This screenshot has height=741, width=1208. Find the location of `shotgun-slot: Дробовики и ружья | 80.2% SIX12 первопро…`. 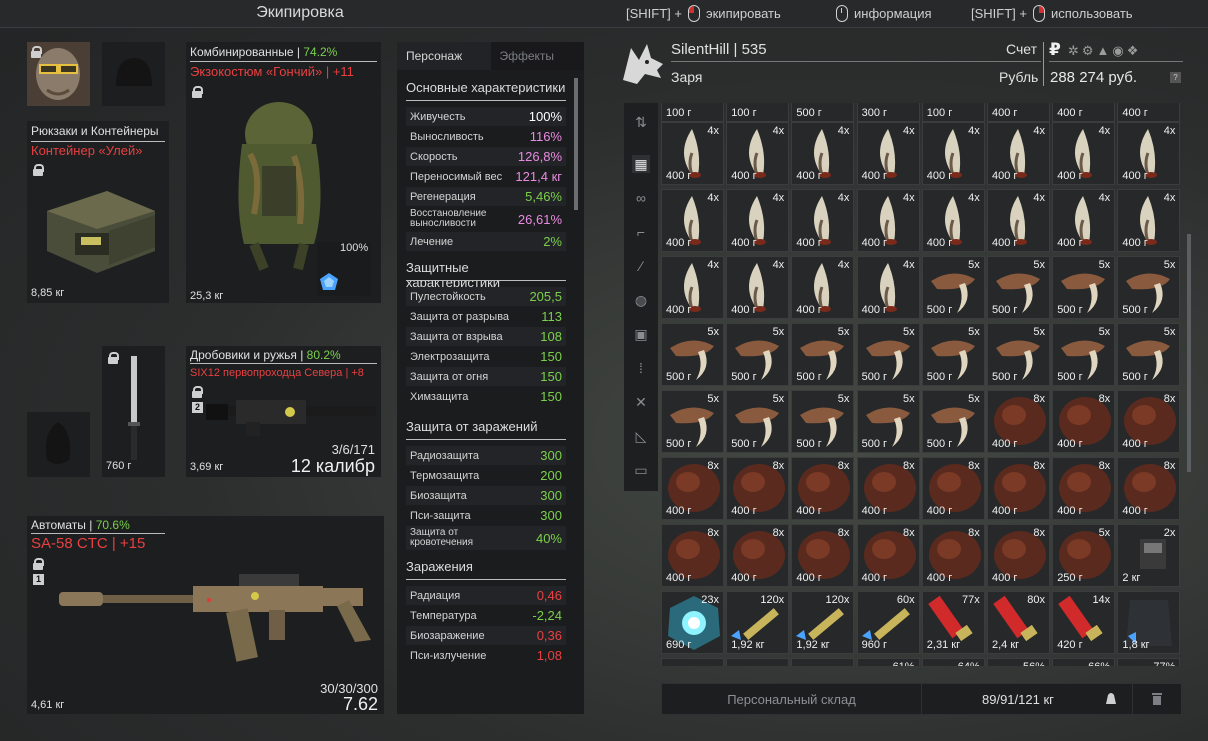

shotgun-slot: Дробовики и ружья | 80.2% SIX12 первопро… is located at coordinates (283, 411).